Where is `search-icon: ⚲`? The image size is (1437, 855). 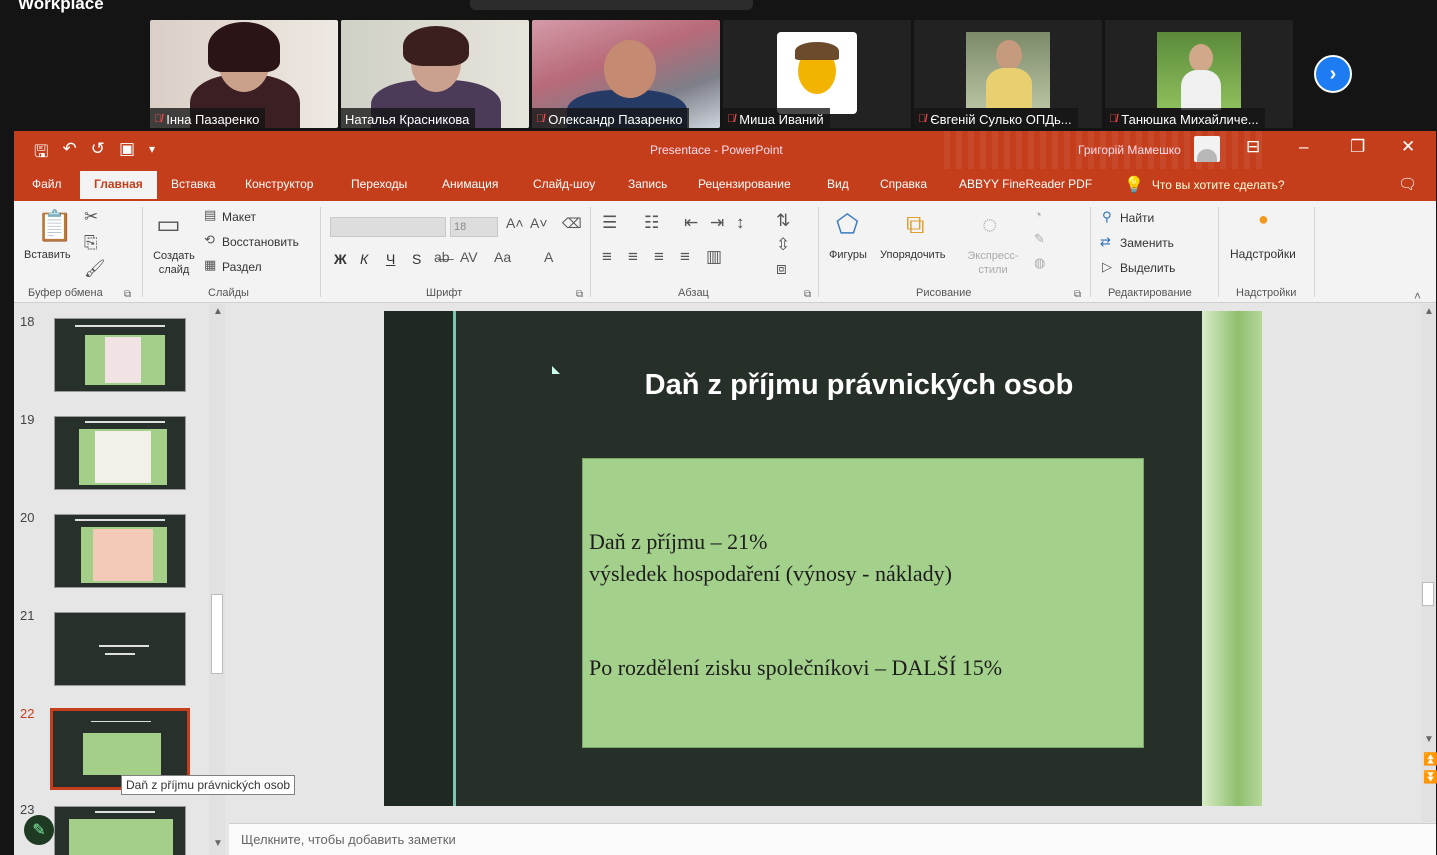
search-icon: ⚲ is located at coordinates (1107, 217).